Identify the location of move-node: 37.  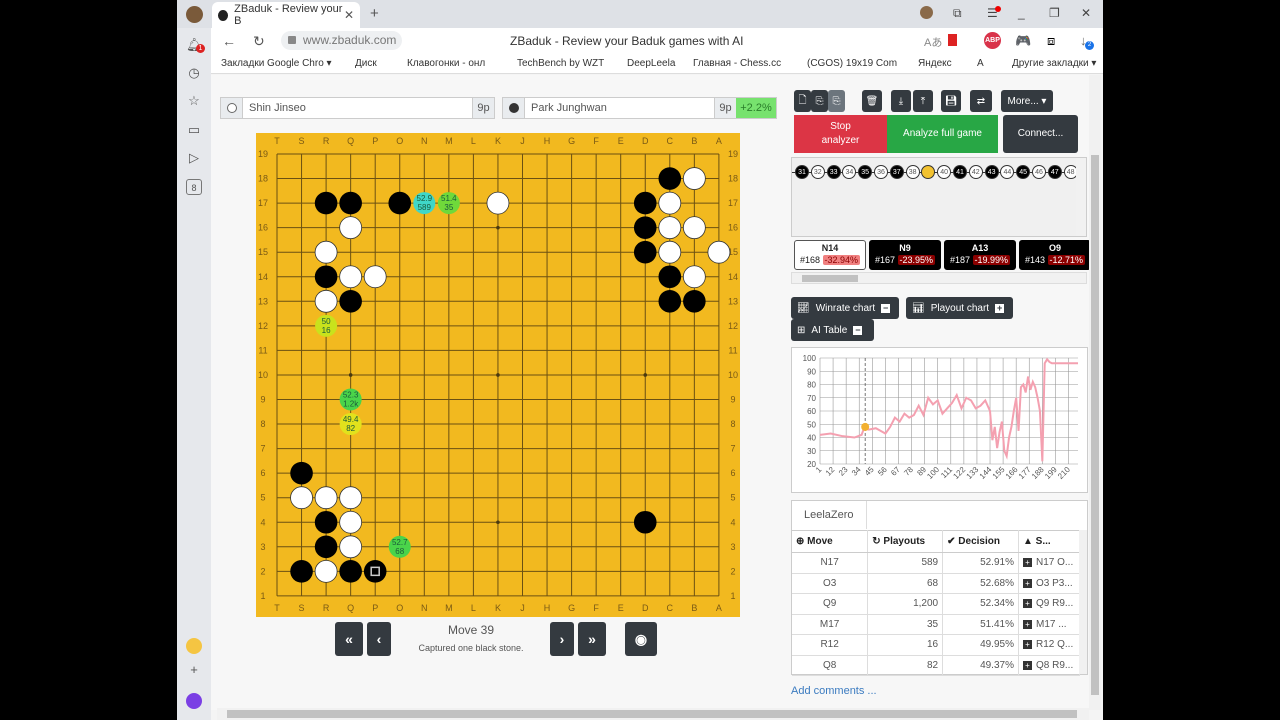
(896, 172).